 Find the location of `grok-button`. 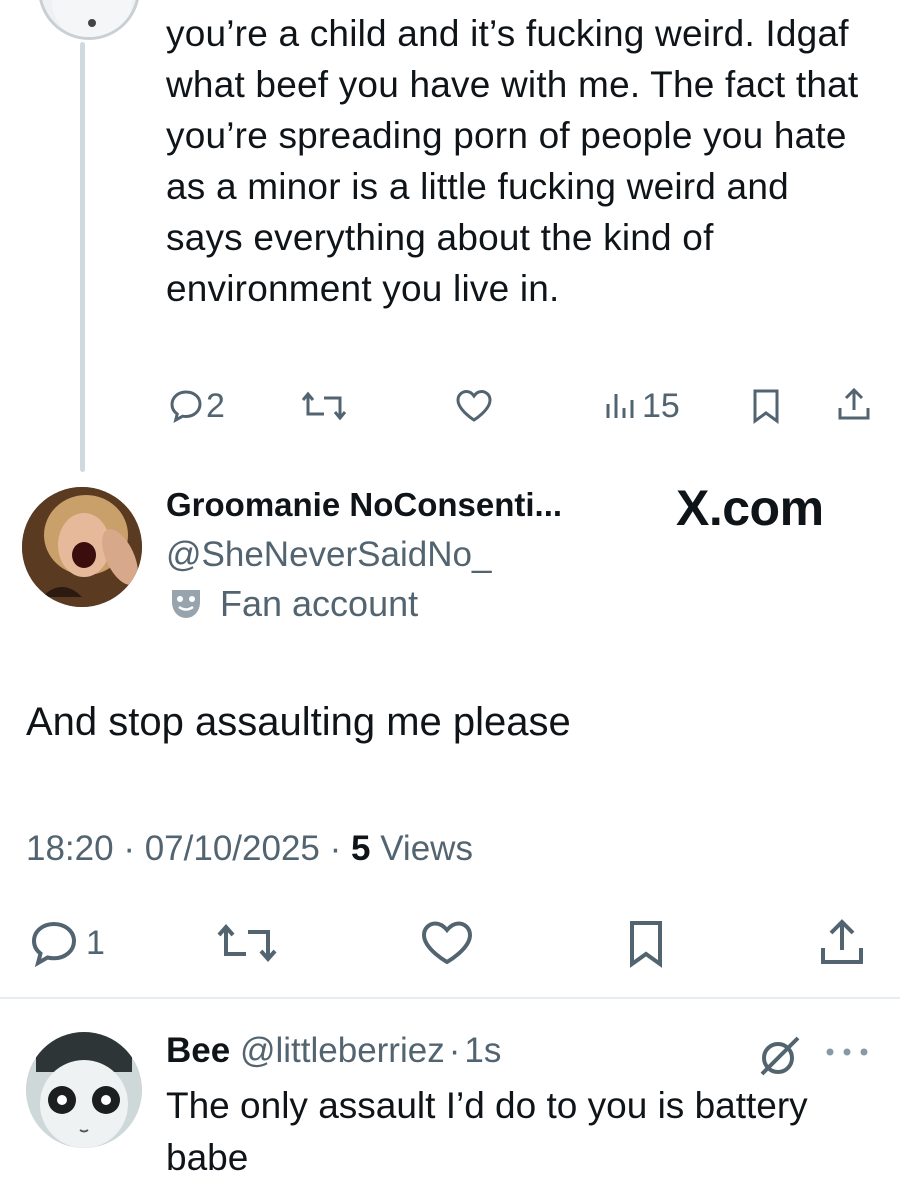

grok-button is located at coordinates (780, 1058).